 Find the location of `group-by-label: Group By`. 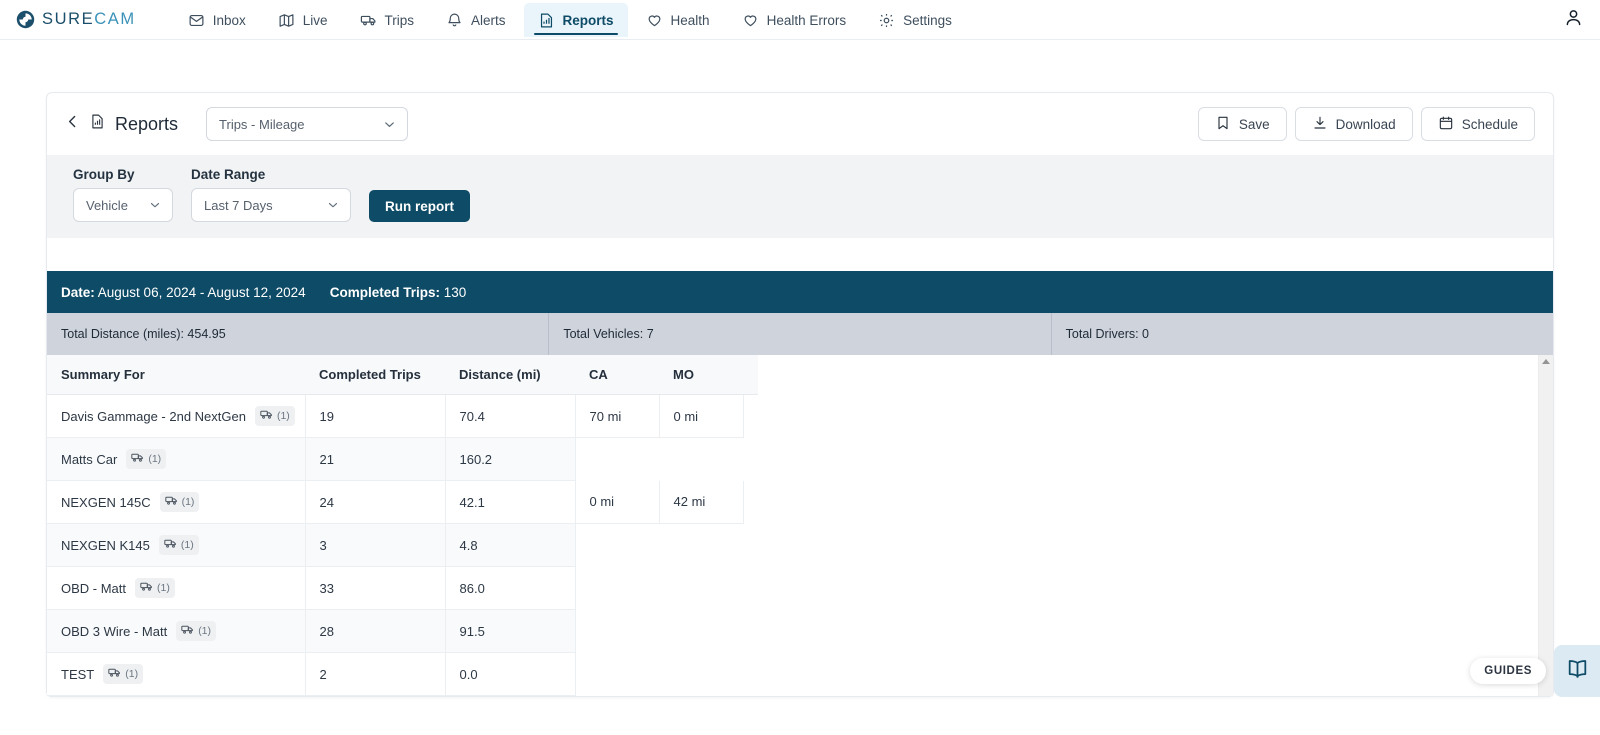

group-by-label: Group By is located at coordinates (104, 174).